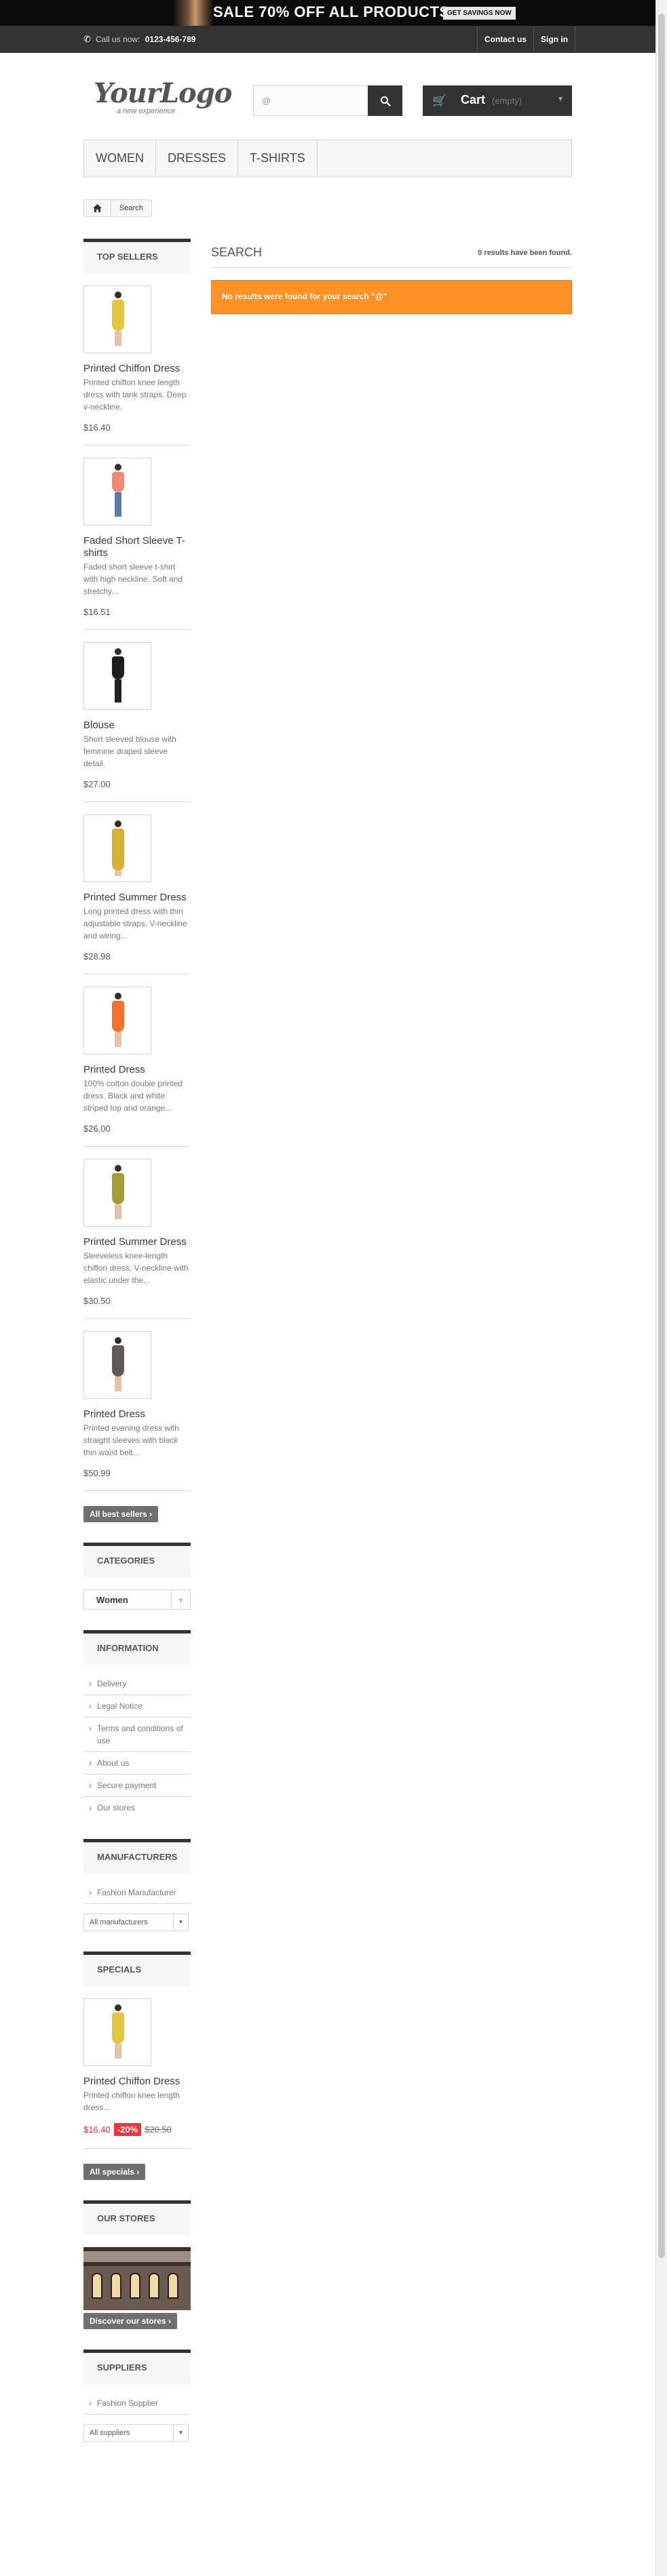 The height and width of the screenshot is (2576, 667). I want to click on phone-info: ✆ Call us now: 0123-456-789, so click(139, 39).